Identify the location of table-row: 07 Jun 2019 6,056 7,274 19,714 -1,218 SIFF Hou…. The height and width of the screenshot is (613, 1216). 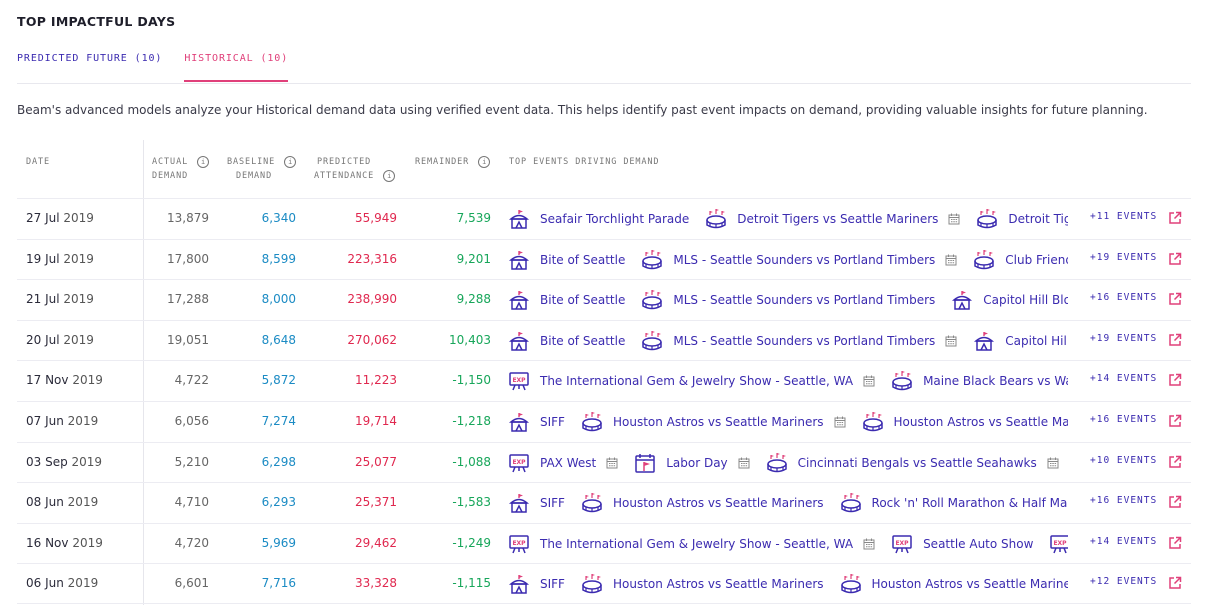
(604, 421).